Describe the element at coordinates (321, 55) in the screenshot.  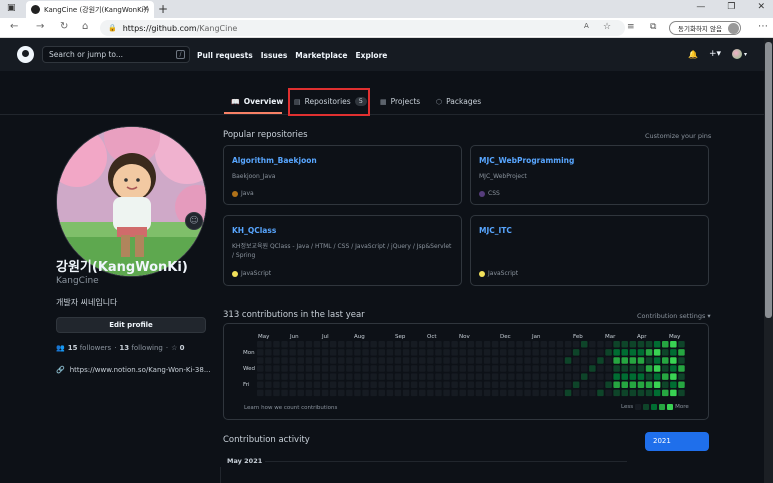
I see `nav-marketplace: Marketplace` at that location.